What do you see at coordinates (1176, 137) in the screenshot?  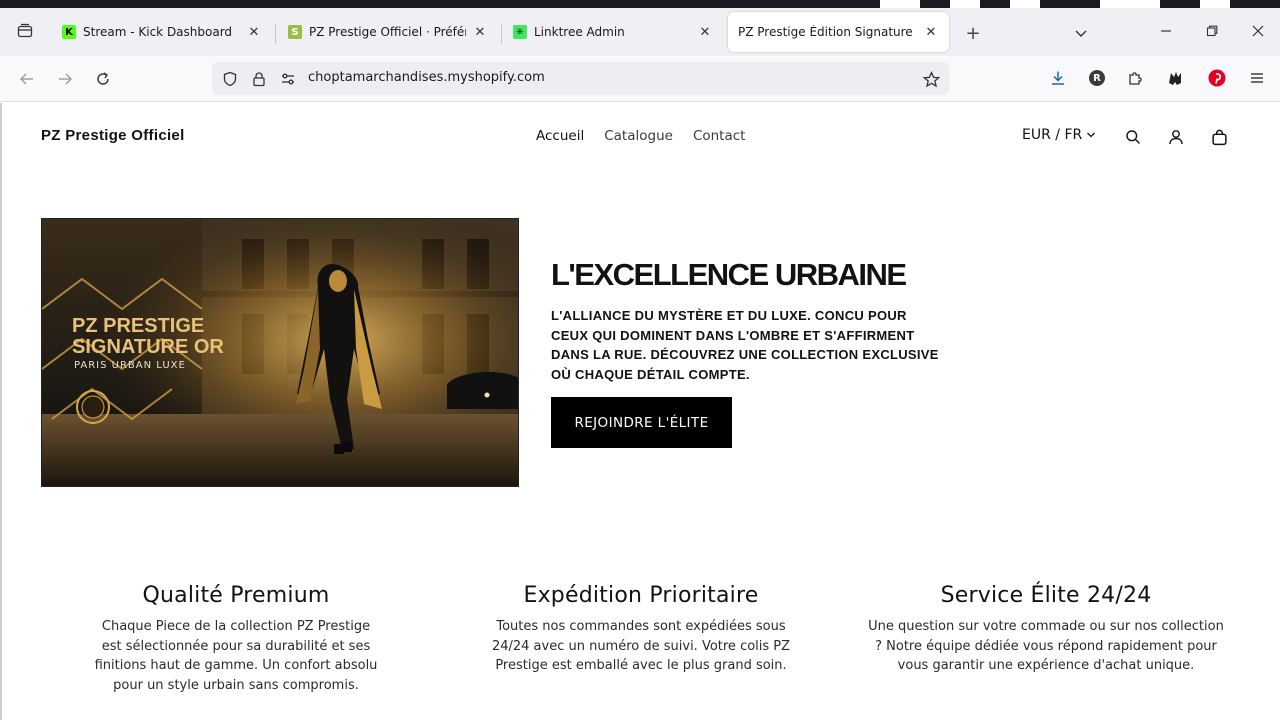 I see `account-icon` at bounding box center [1176, 137].